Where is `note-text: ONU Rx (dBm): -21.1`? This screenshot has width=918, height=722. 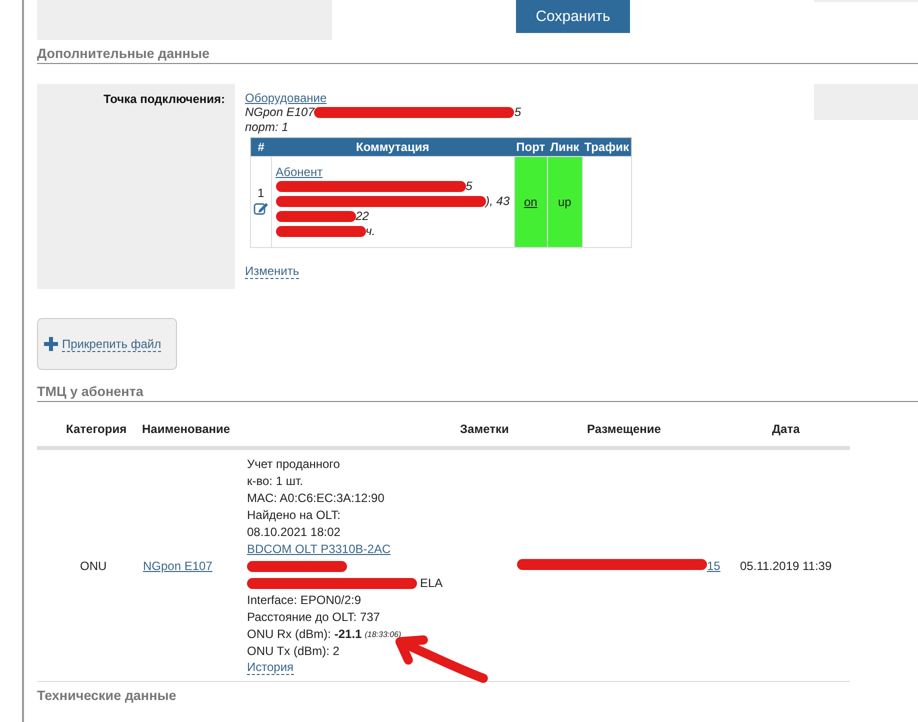 note-text: ONU Rx (dBm): -21.1 is located at coordinates (304, 634).